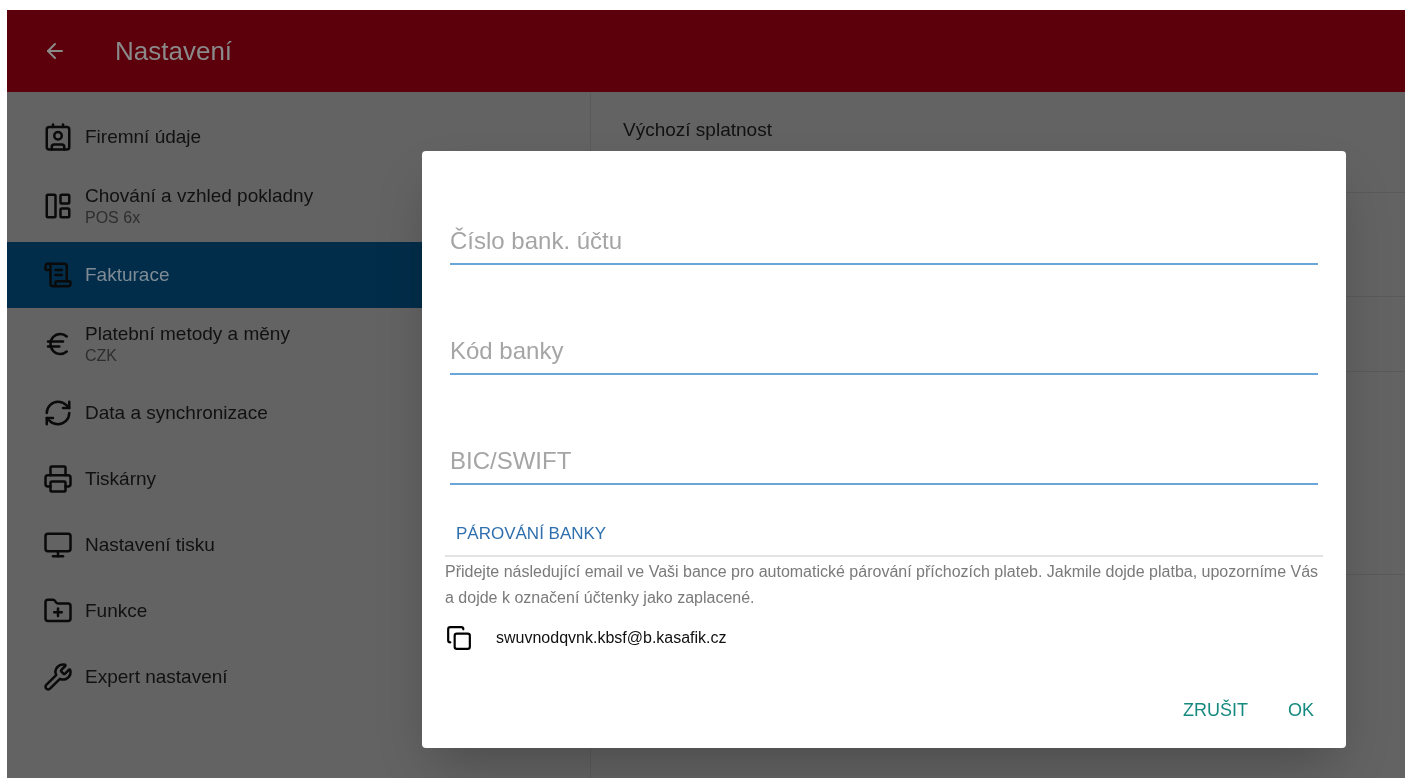  What do you see at coordinates (532, 534) in the screenshot?
I see `section-title: PÁROVÁNÍ BANKY` at bounding box center [532, 534].